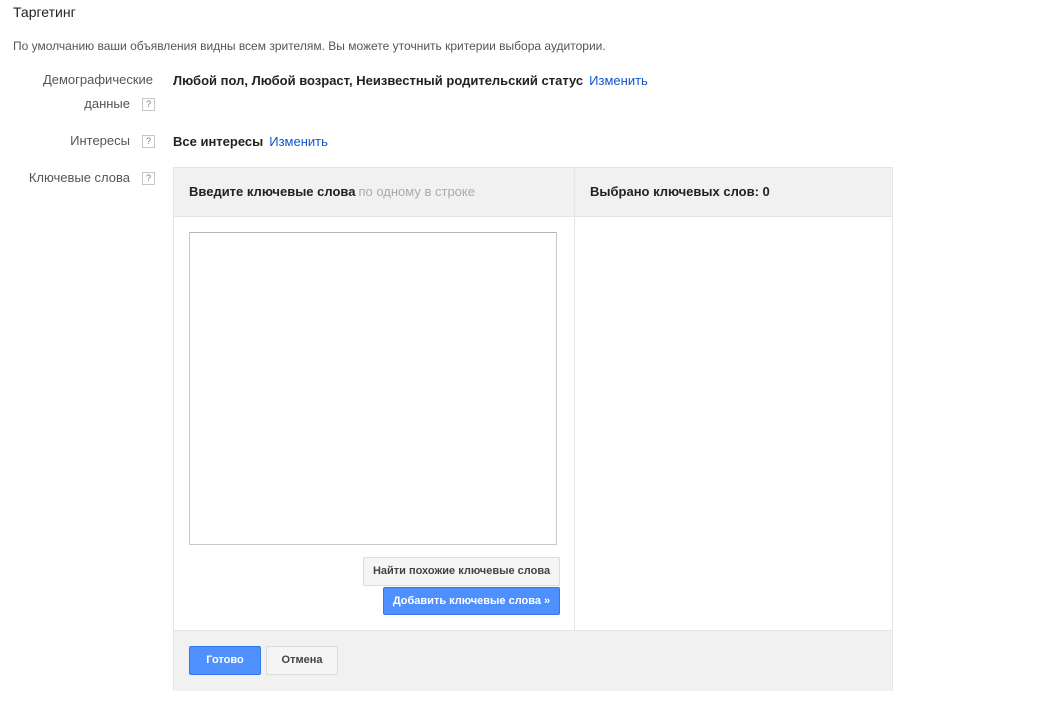 This screenshot has width=1056, height=702. Describe the element at coordinates (148, 104) in the screenshot. I see `demographics-help-icon: ?` at that location.